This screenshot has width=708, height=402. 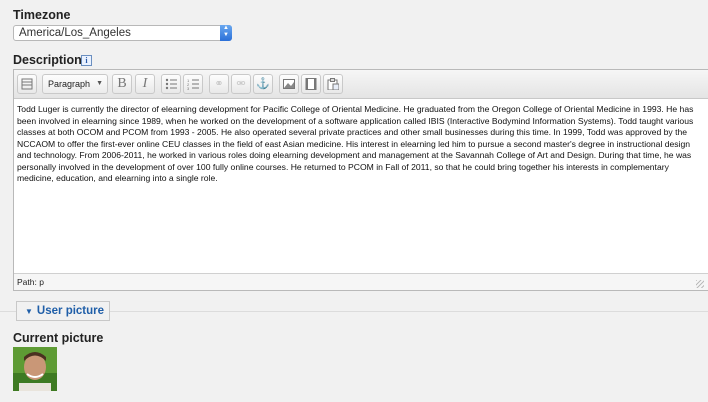 I want to click on timezone-label: Timezone, so click(x=42, y=15).